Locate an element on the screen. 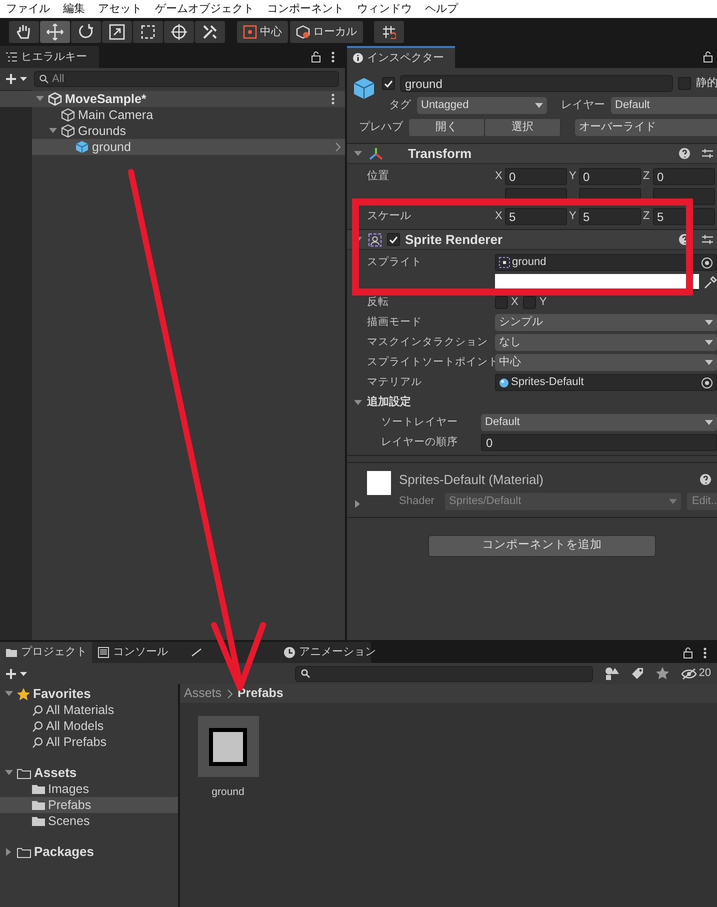 The height and width of the screenshot is (907, 717). tree-item: All Models is located at coordinates (89, 726).